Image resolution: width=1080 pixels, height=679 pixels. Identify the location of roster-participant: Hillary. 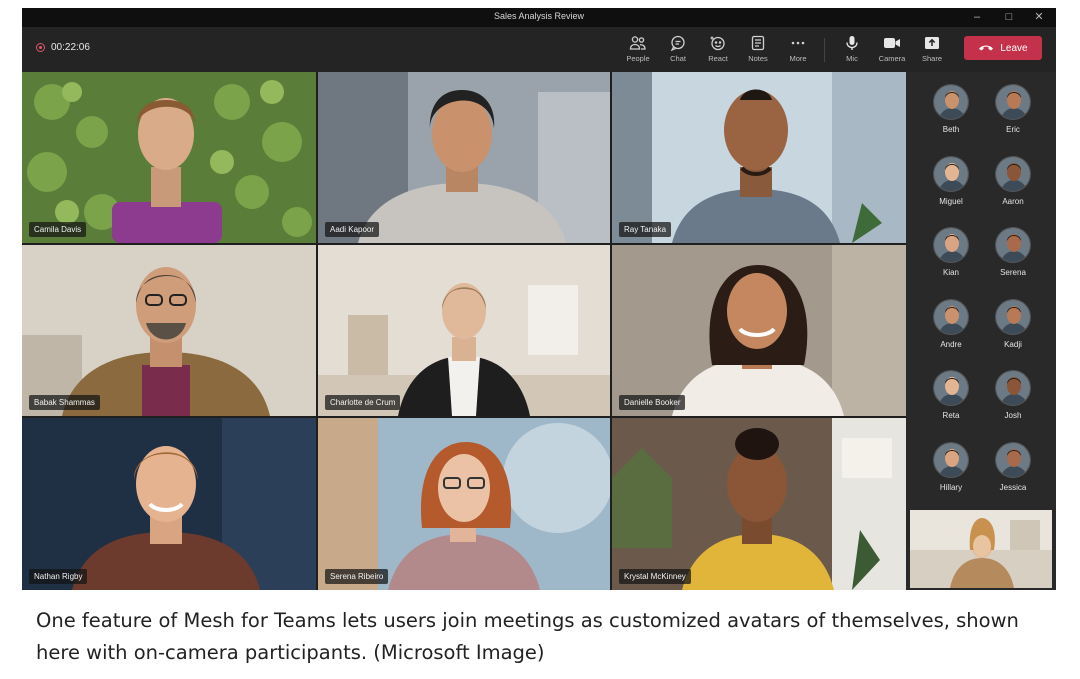
(951, 466).